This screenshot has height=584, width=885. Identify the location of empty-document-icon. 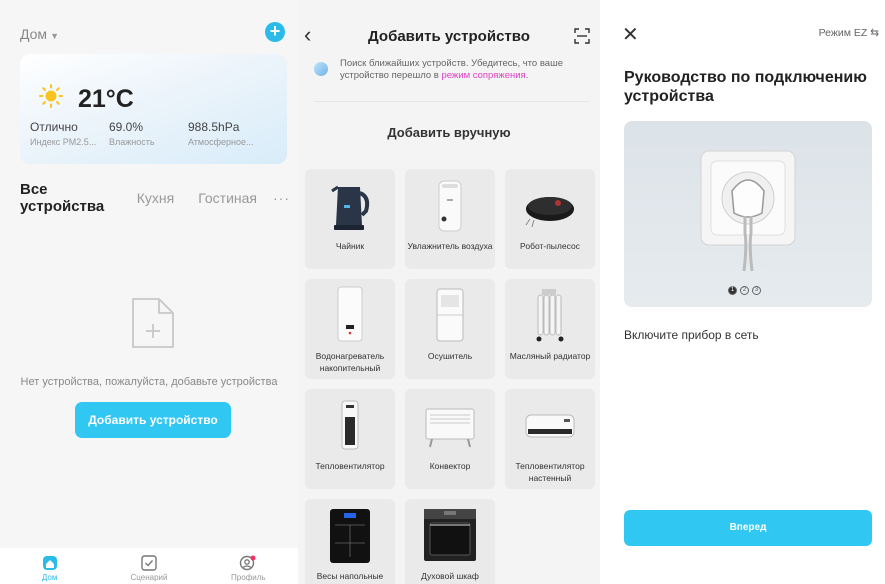
(153, 323).